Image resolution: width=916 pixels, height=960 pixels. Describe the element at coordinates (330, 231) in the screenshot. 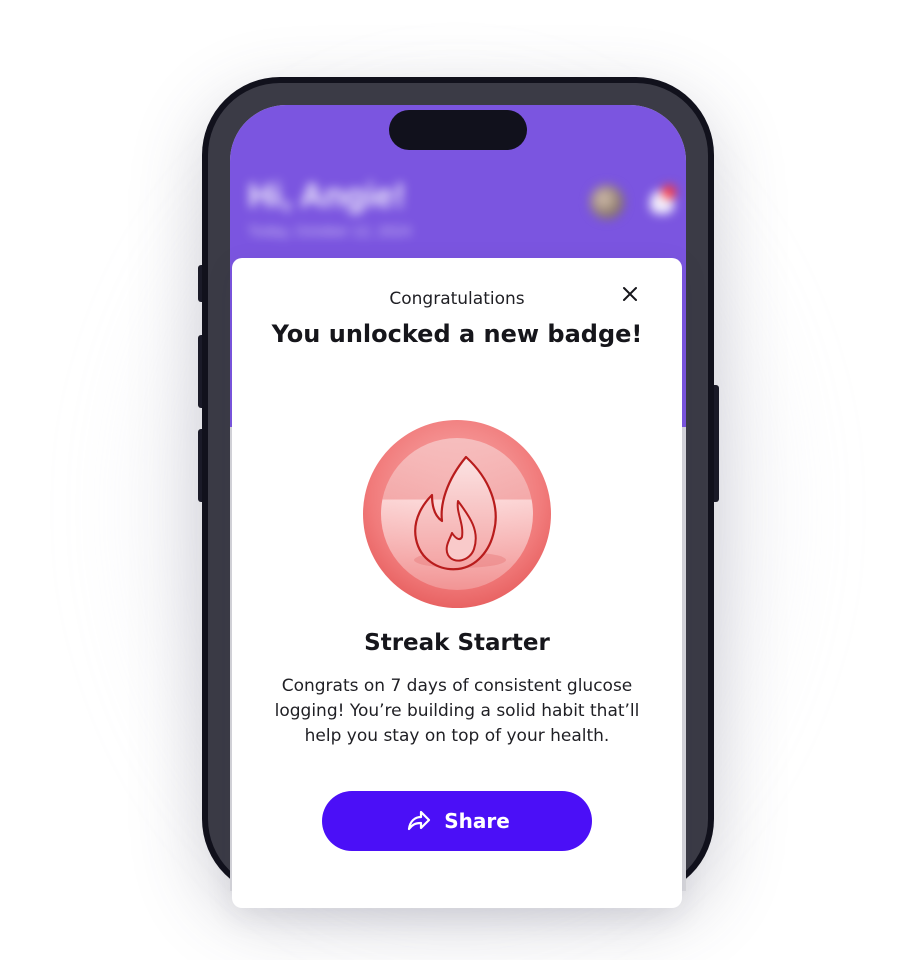

I see `date-text: Today, October 12, 2024` at that location.